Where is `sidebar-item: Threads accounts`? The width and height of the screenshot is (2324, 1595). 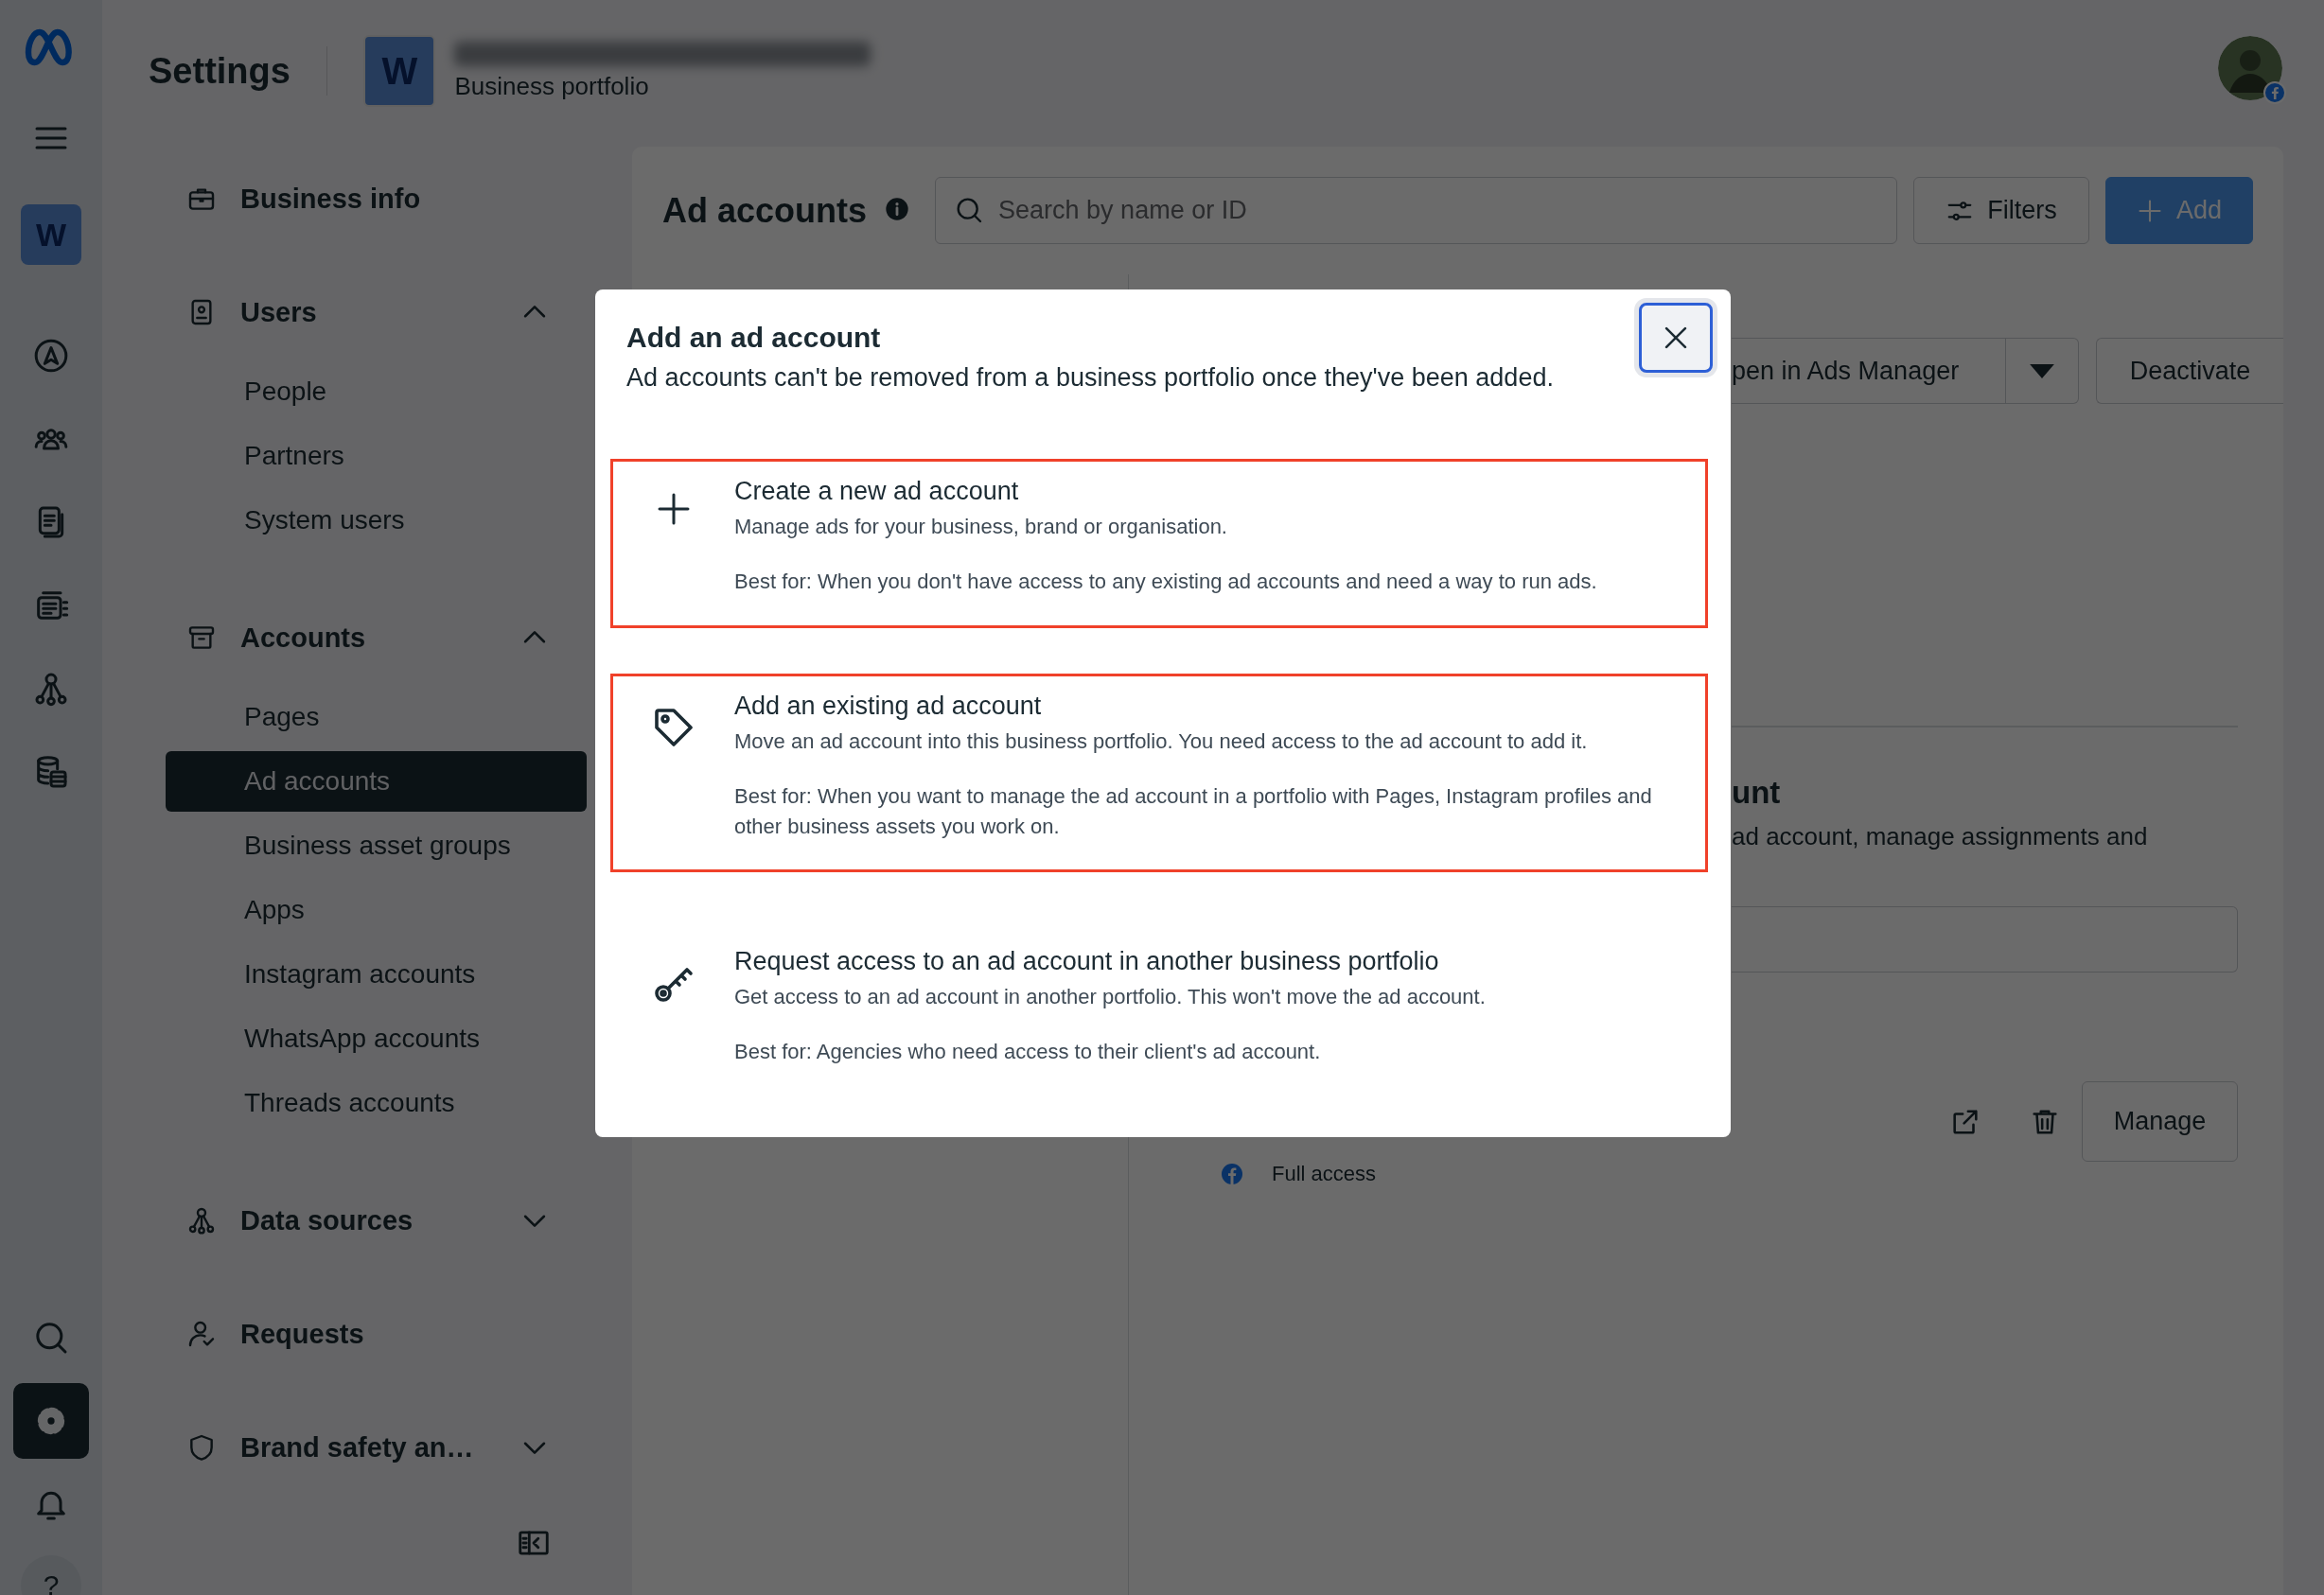 sidebar-item: Threads accounts is located at coordinates (376, 1103).